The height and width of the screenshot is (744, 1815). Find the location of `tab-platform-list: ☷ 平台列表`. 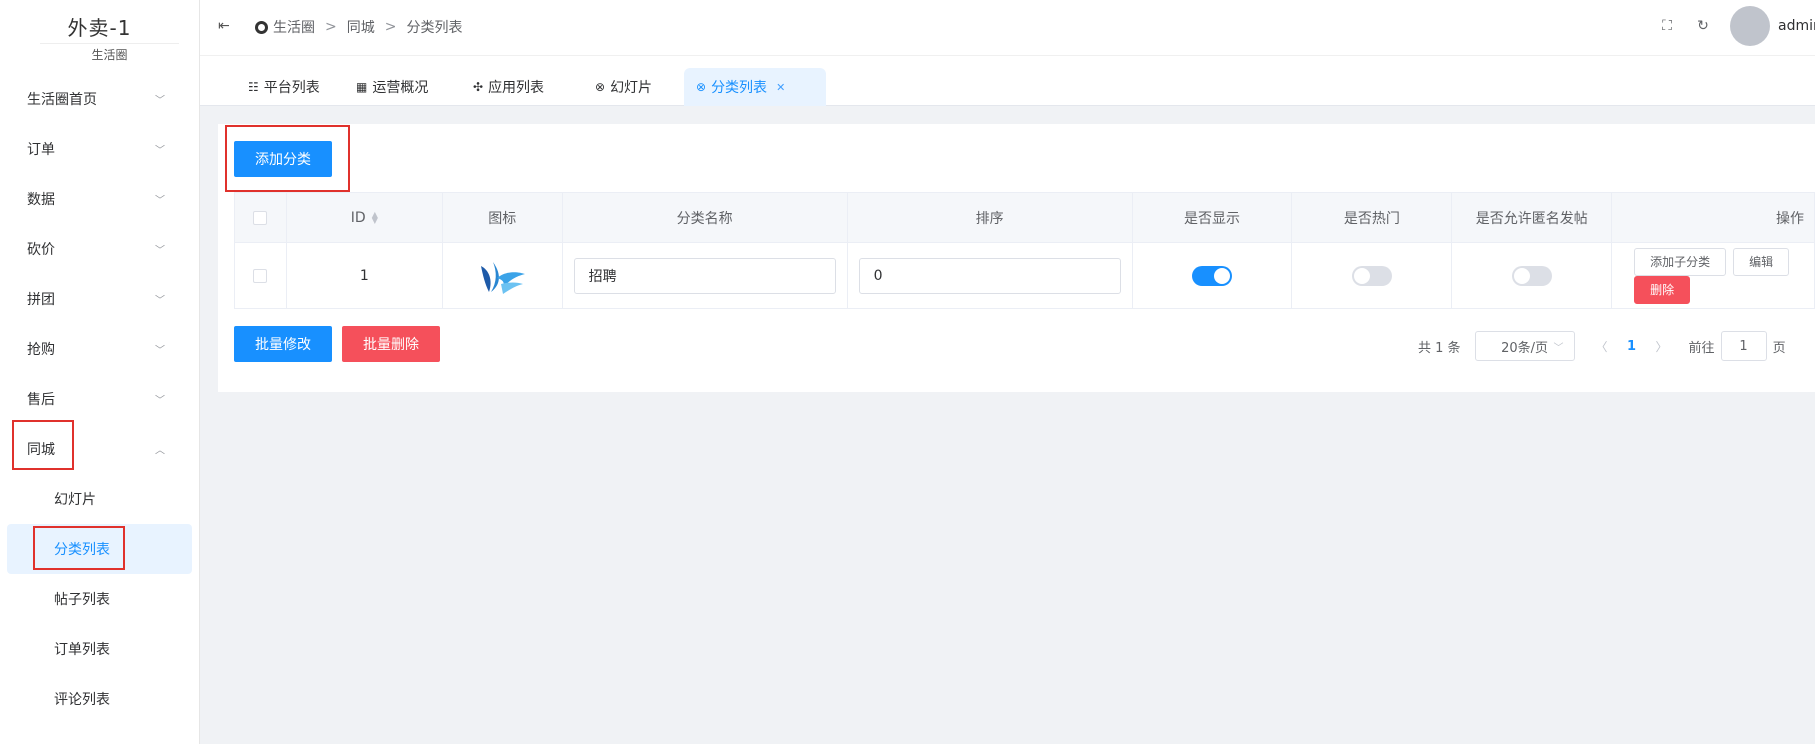

tab-platform-list: ☷ 平台列表 is located at coordinates (284, 87).